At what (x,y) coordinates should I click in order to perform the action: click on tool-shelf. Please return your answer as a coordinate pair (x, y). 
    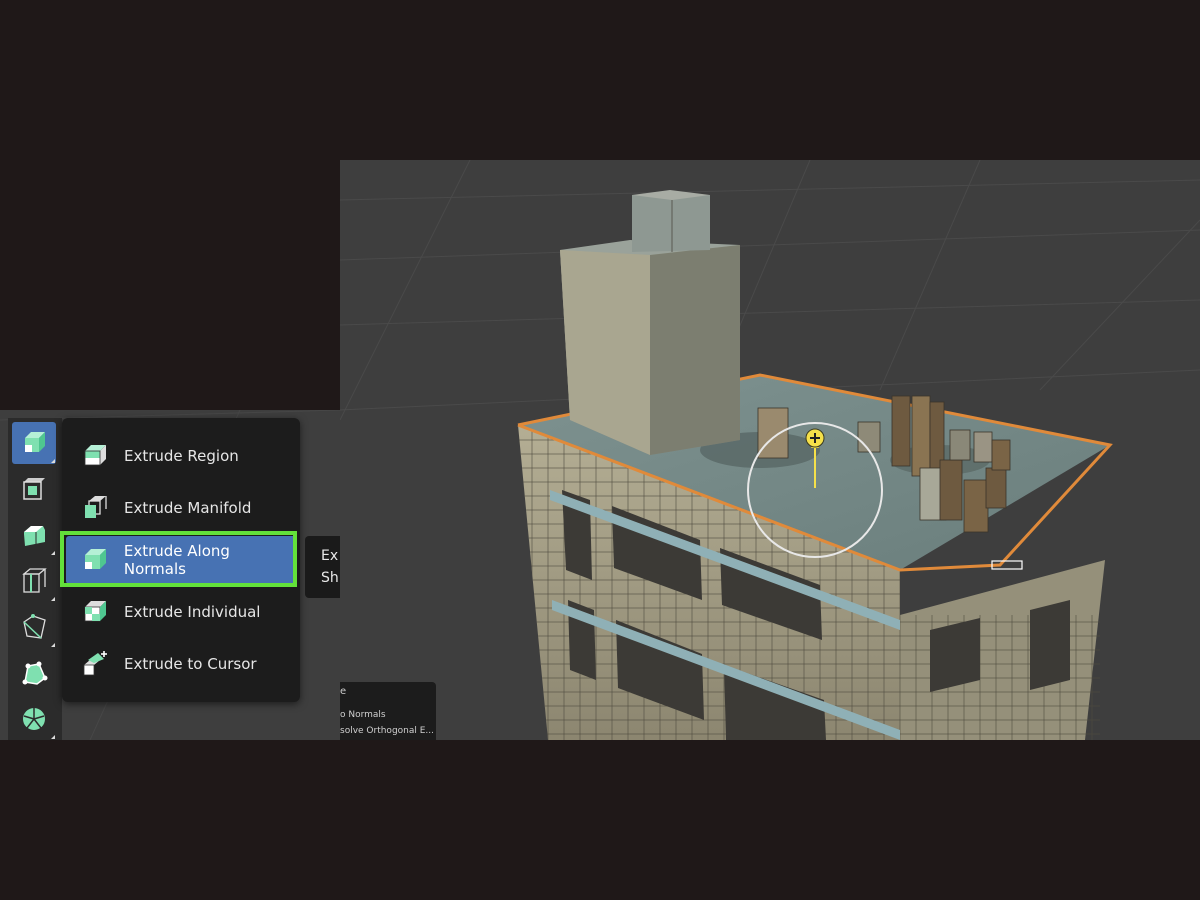
    Looking at the image, I should click on (35, 579).